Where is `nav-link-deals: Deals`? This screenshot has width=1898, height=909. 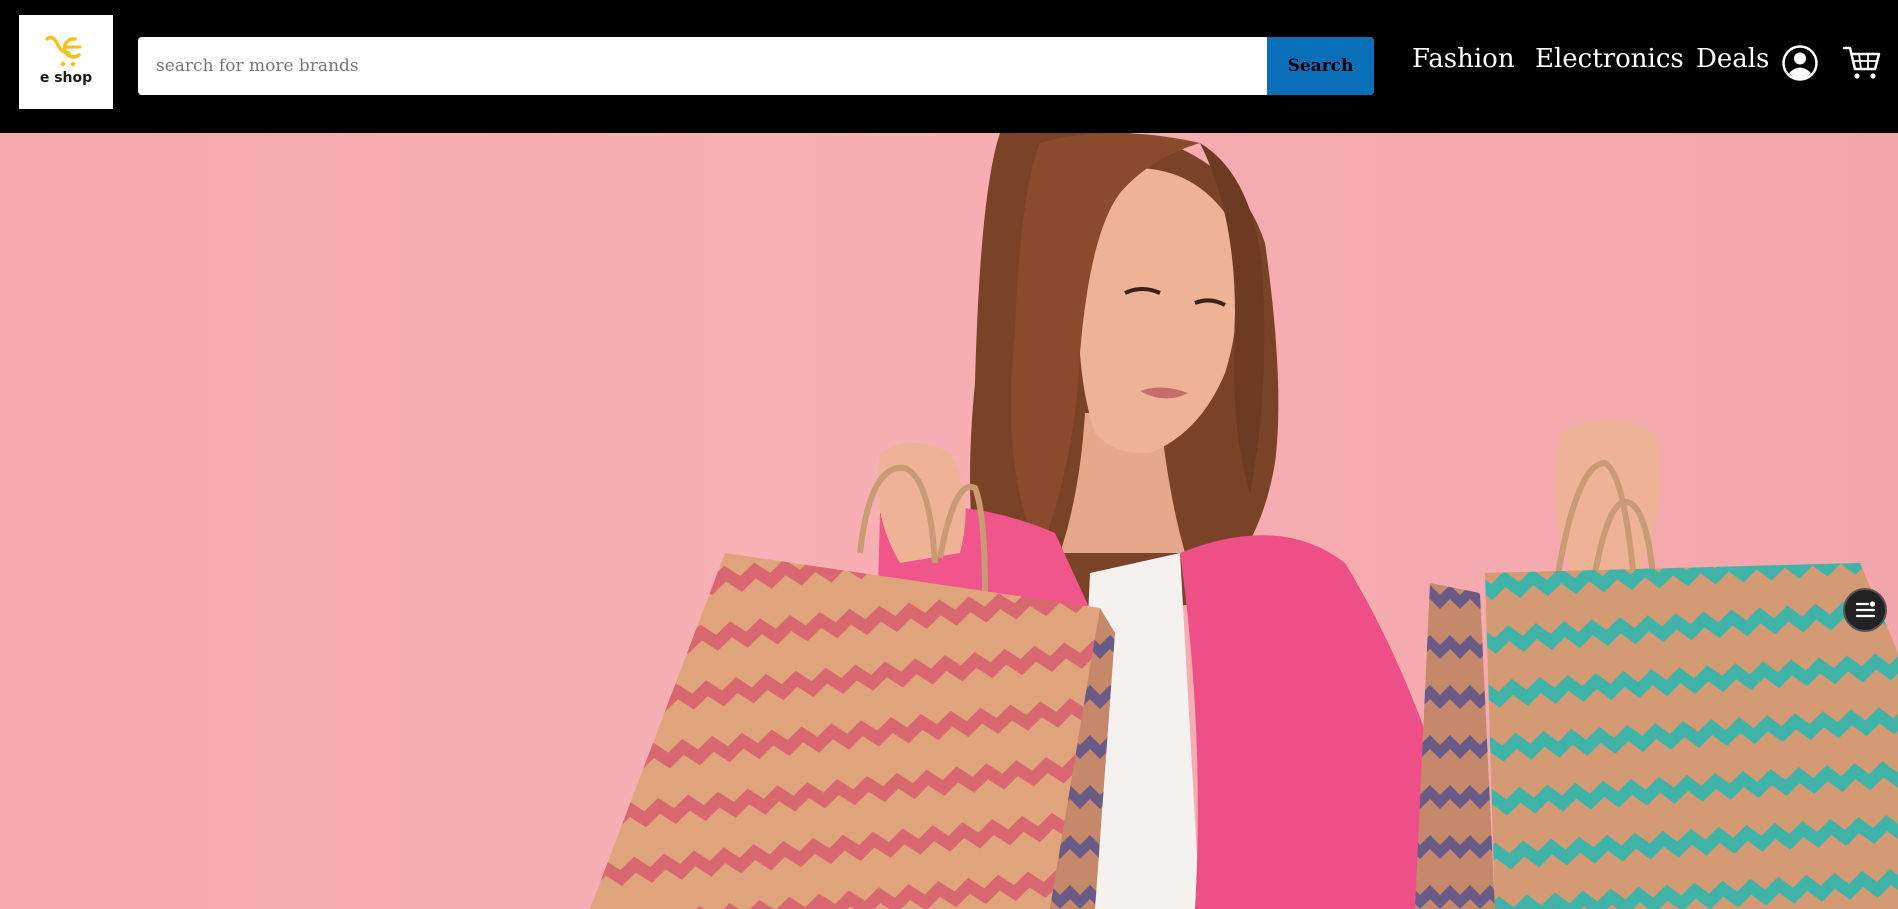 nav-link-deals: Deals is located at coordinates (1732, 59).